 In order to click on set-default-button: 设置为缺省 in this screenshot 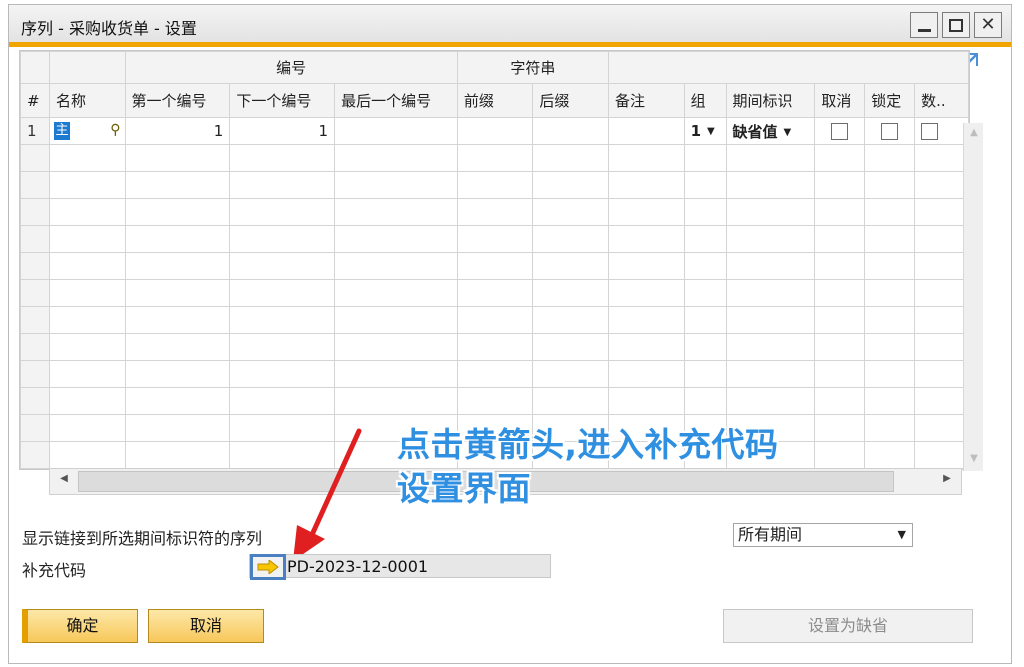, I will do `click(848, 626)`.